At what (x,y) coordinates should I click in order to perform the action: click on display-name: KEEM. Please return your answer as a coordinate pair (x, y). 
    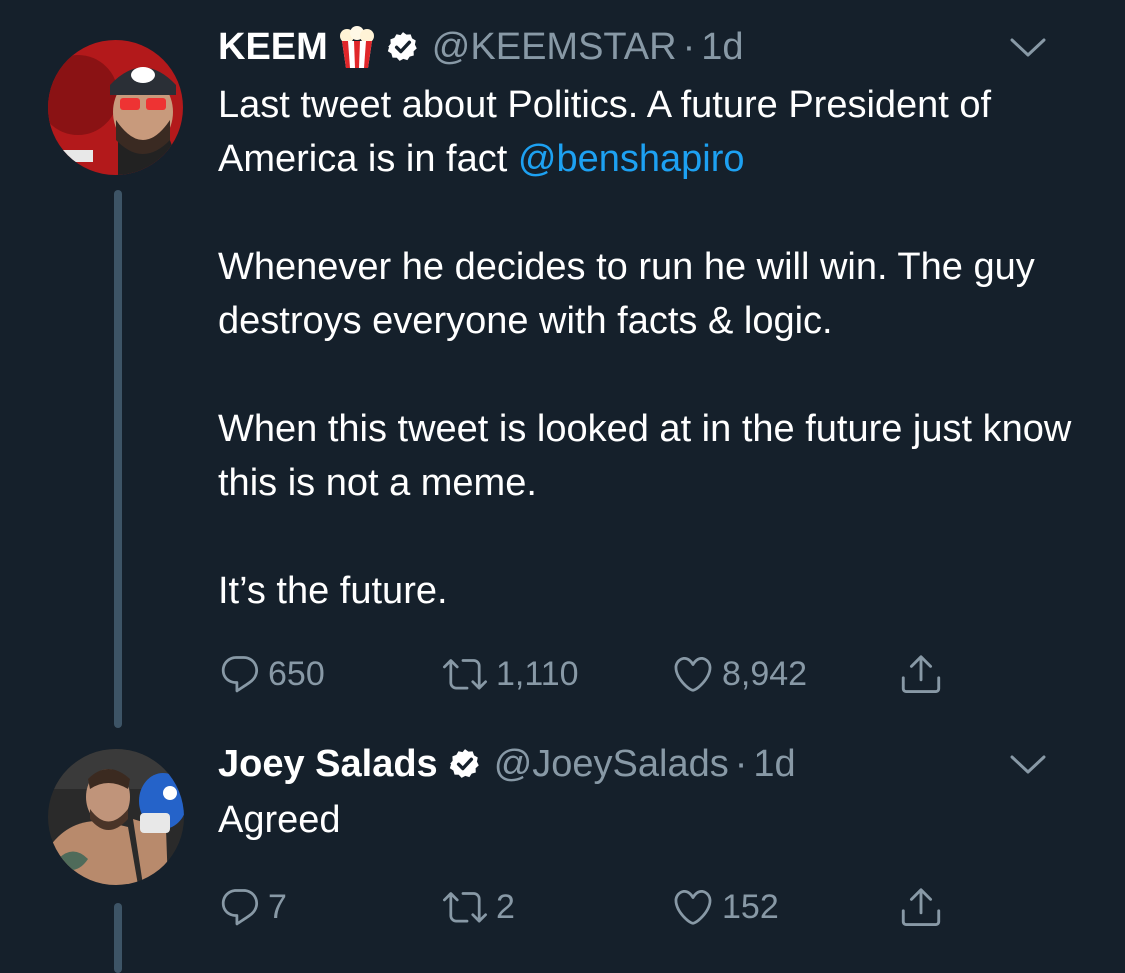
    Looking at the image, I should click on (273, 47).